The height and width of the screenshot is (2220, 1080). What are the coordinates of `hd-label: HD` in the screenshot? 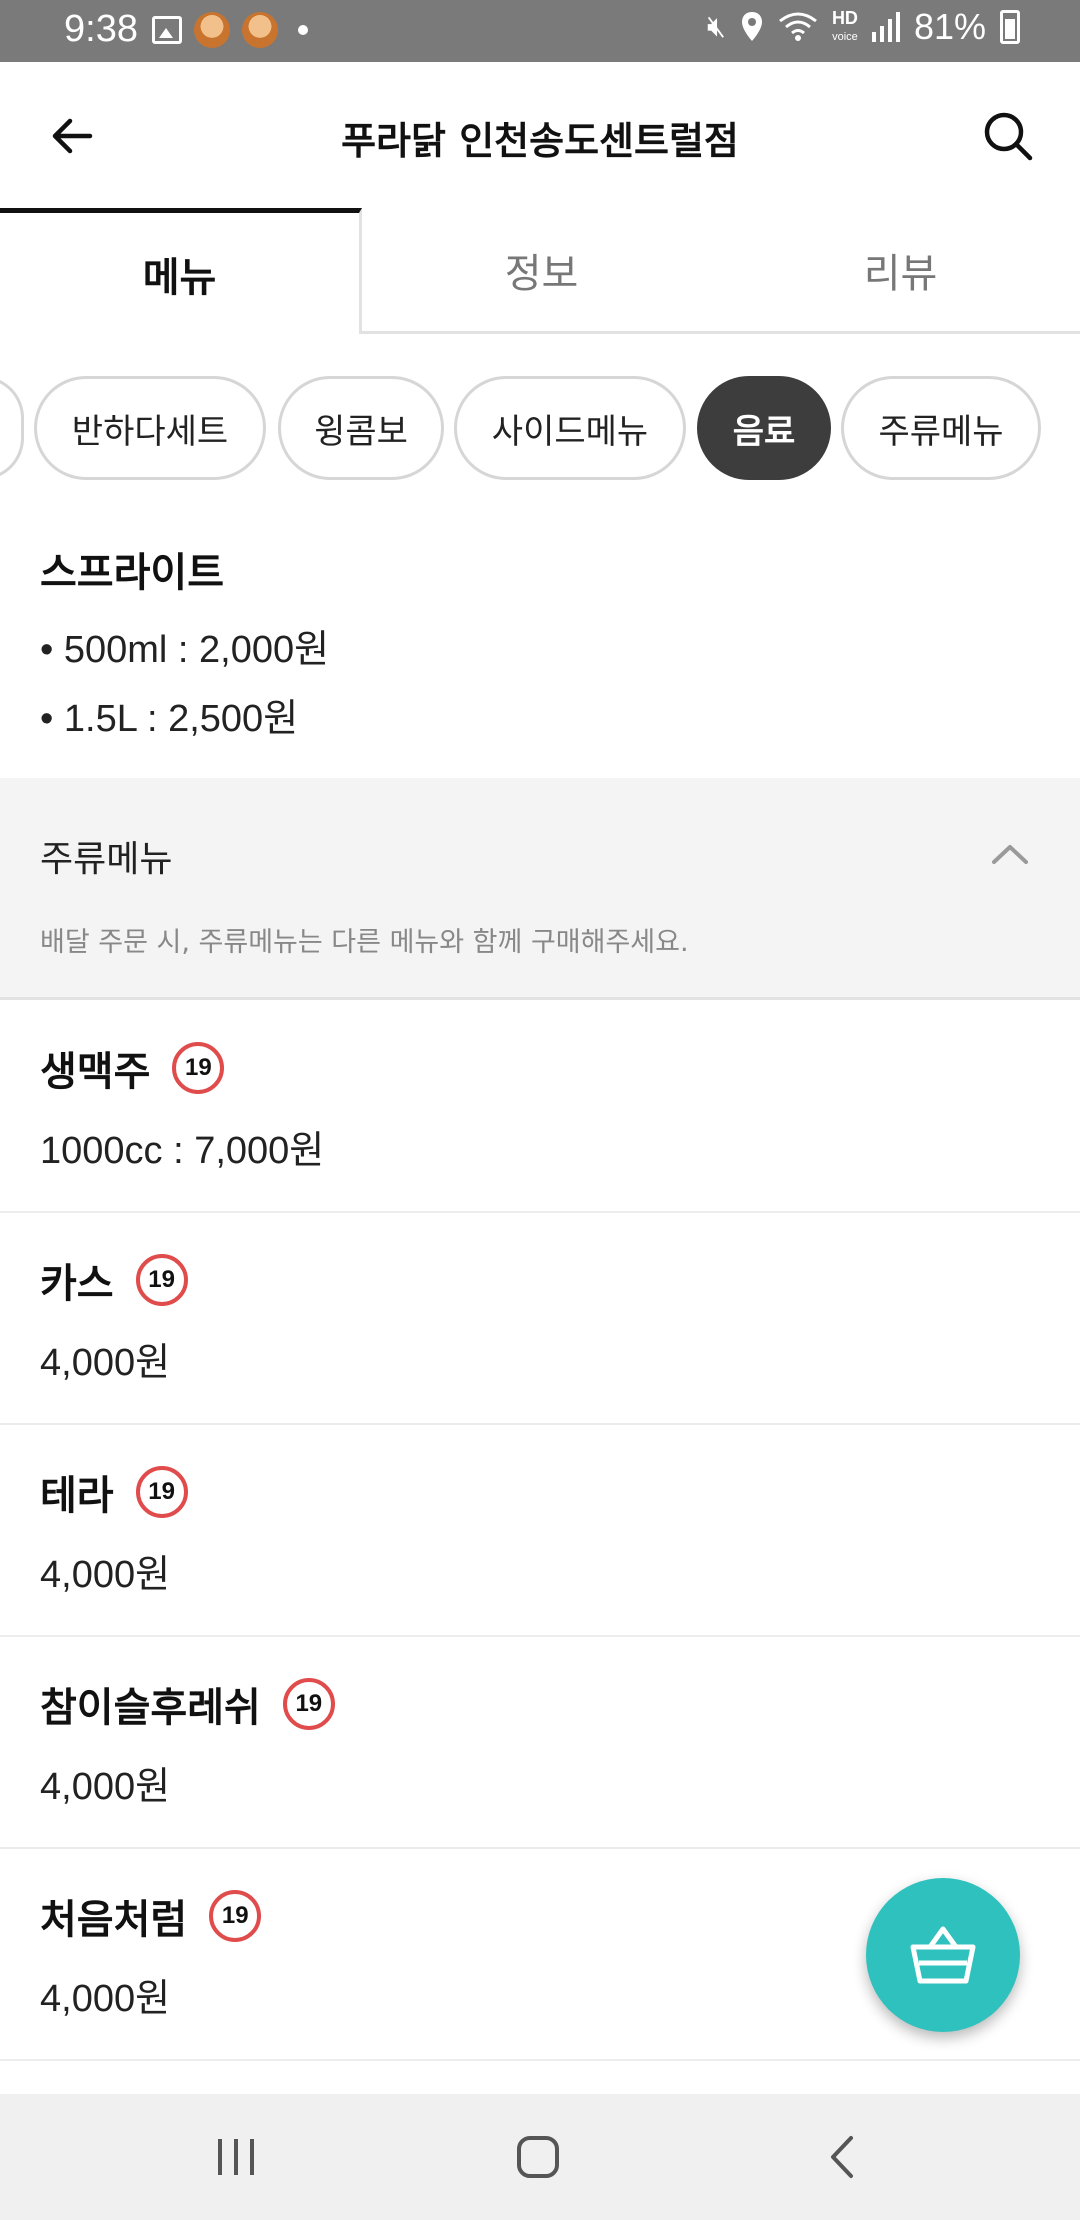 It's located at (844, 17).